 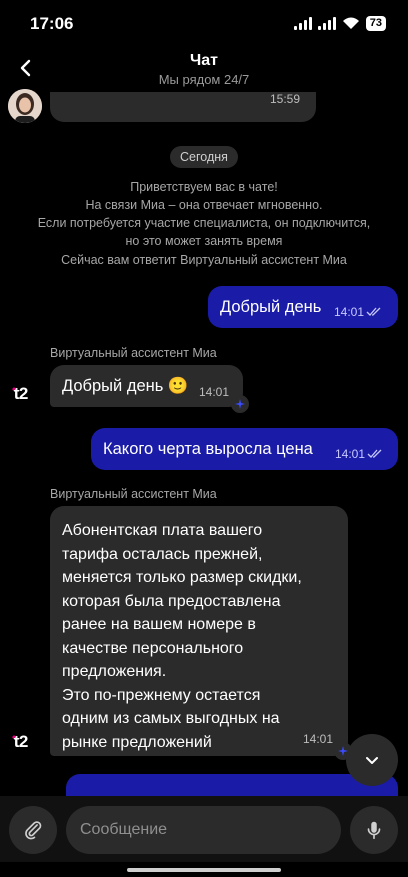 I want to click on avatar, so click(x=25, y=106).